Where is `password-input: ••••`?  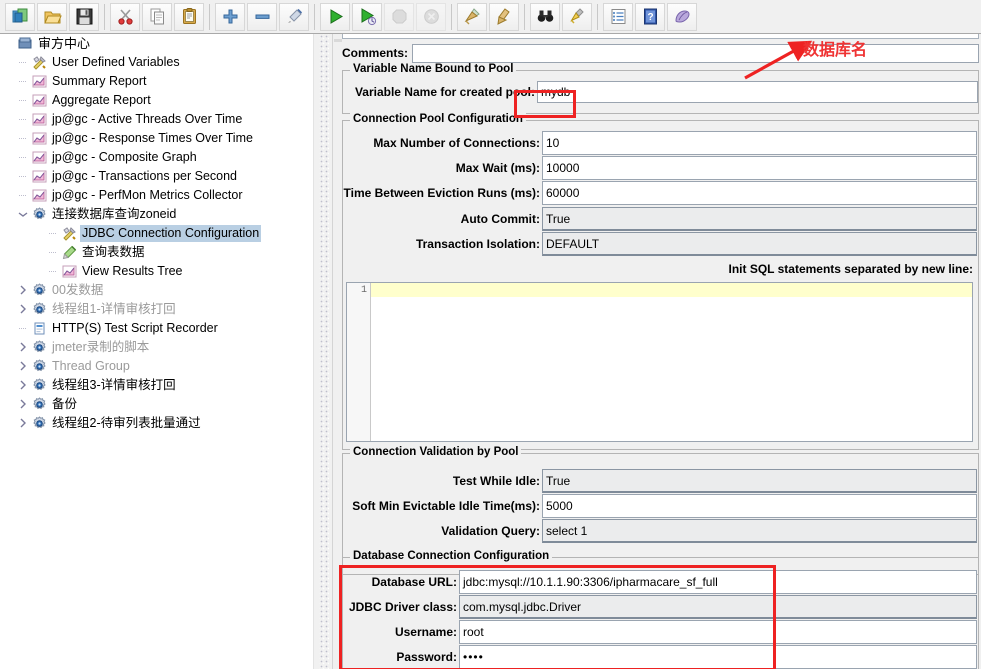
password-input: •••• is located at coordinates (718, 657).